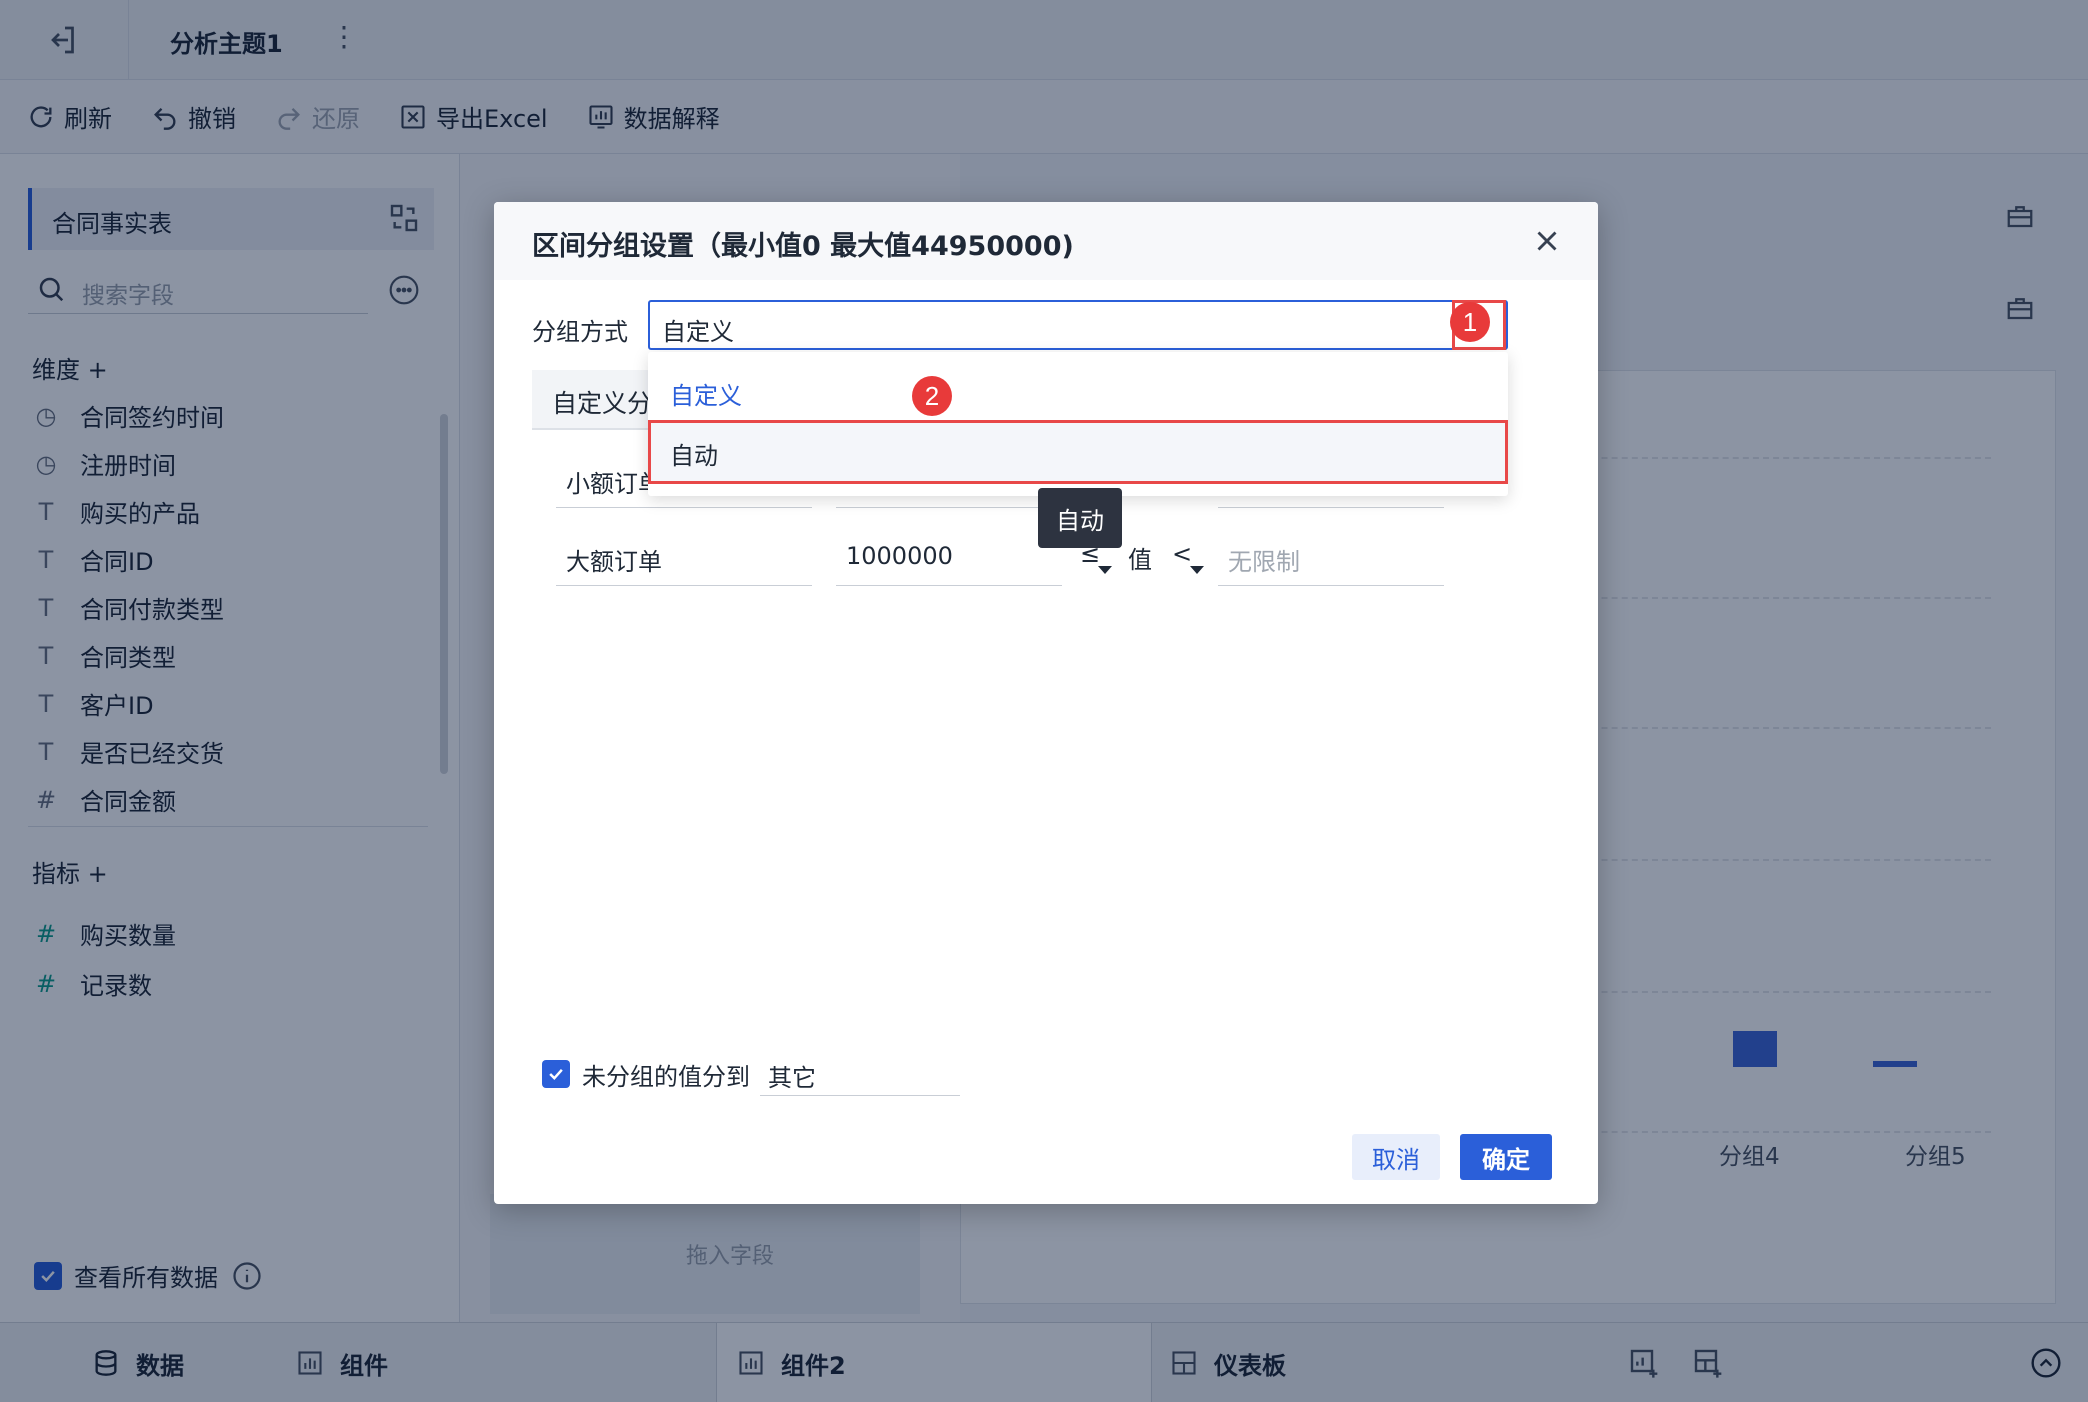 The height and width of the screenshot is (1402, 2088). I want to click on option-label: 自动, so click(694, 456).